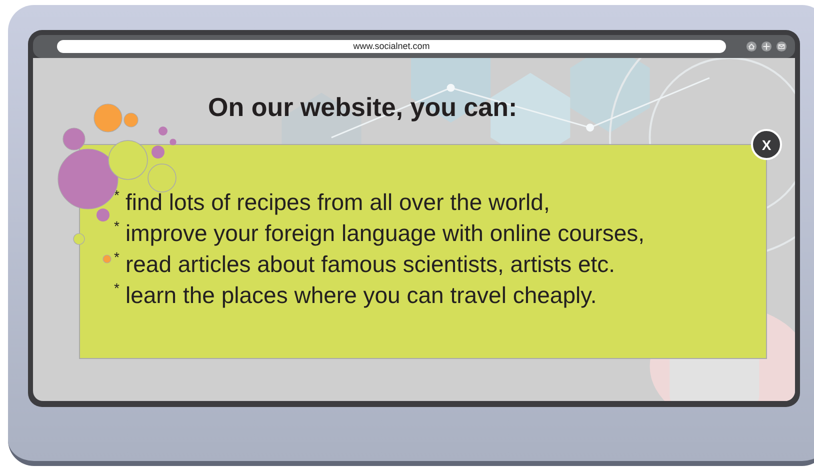  Describe the element at coordinates (361, 295) in the screenshot. I see `list-item-text: learn the places where you can travel cheaply.` at that location.